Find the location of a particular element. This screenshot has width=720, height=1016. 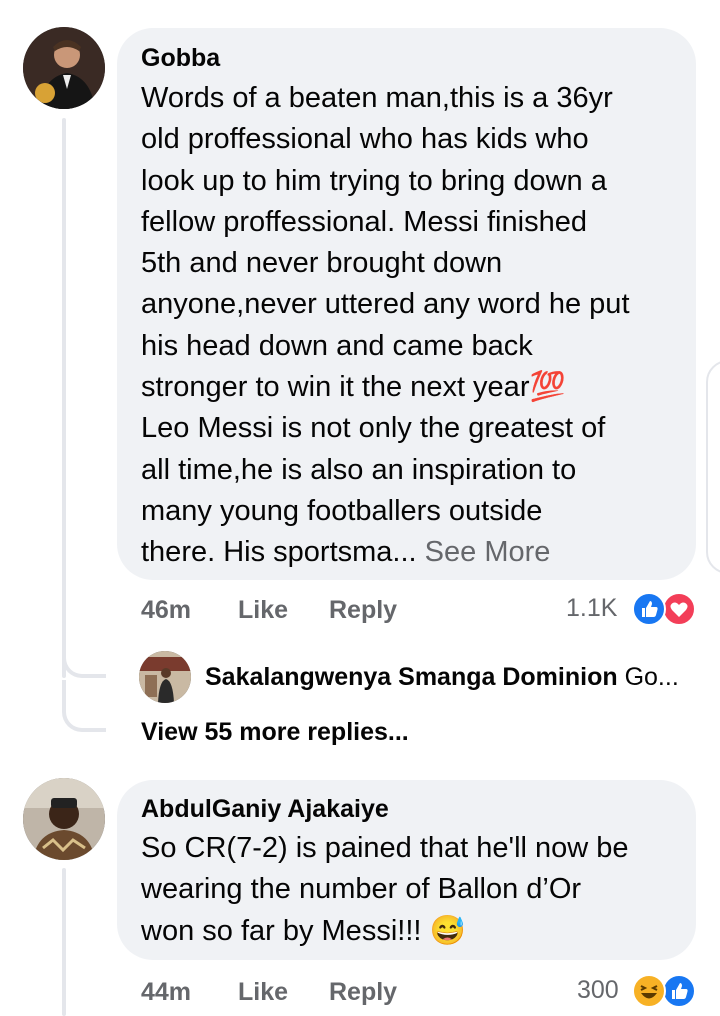

love-icon is located at coordinates (679, 609).